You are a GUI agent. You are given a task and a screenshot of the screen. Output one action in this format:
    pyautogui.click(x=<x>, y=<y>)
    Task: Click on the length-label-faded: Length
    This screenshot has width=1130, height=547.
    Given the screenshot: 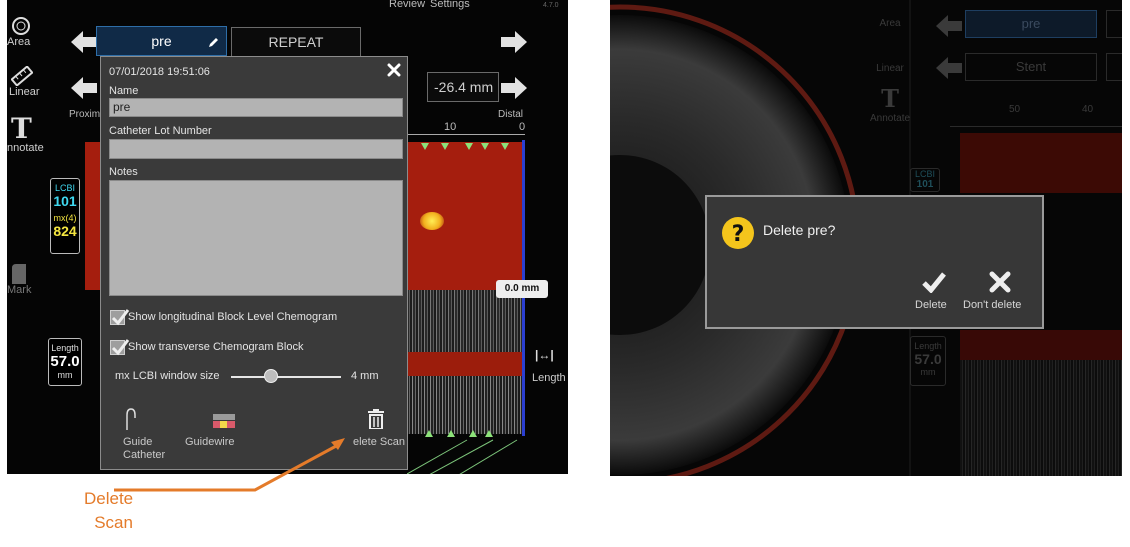 What is the action you would take?
    pyautogui.click(x=928, y=346)
    